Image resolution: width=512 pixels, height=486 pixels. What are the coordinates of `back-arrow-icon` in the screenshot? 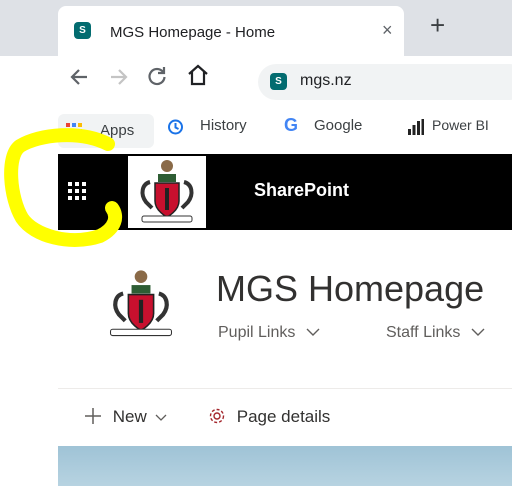 It's located at (79, 80).